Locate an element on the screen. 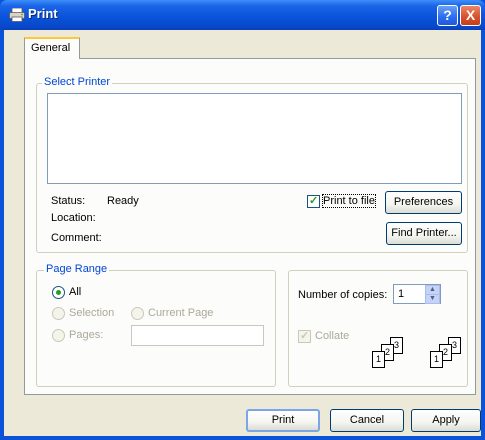  tab-general-label: General is located at coordinates (51, 48).